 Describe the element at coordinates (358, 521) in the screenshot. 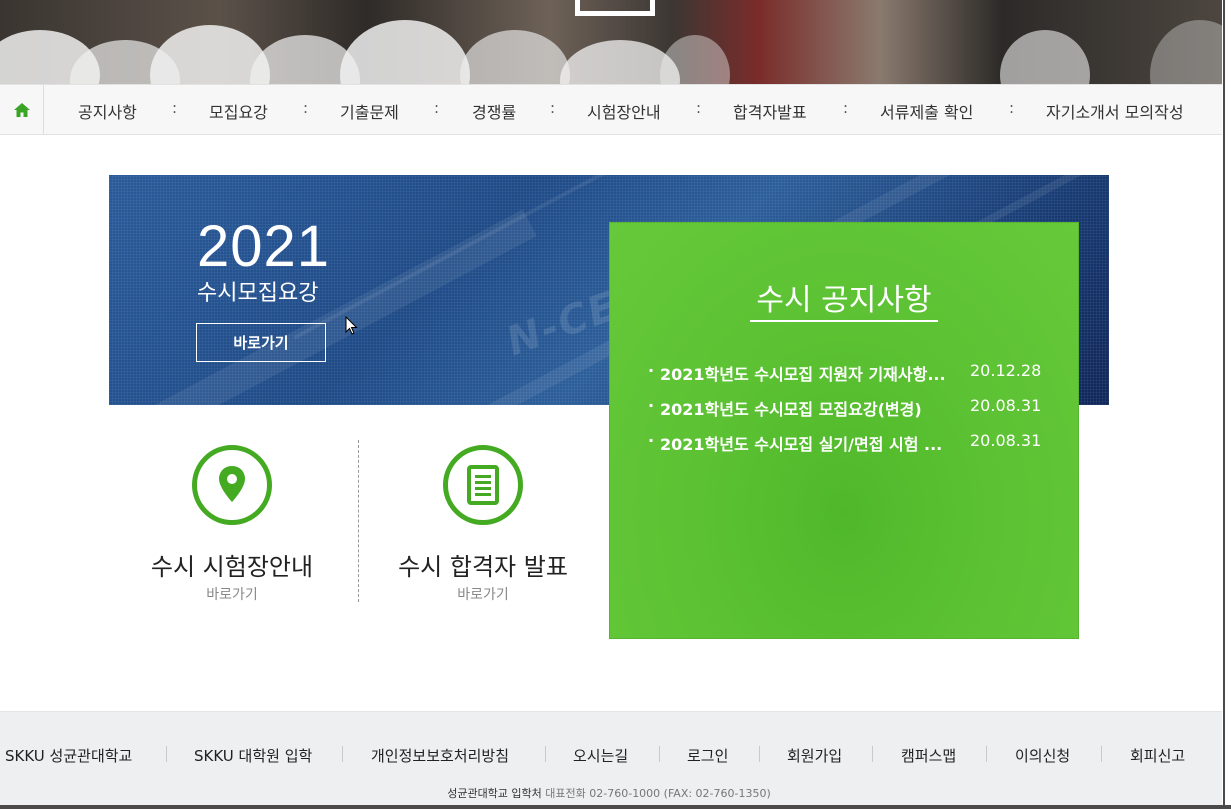

I see `divider` at that location.